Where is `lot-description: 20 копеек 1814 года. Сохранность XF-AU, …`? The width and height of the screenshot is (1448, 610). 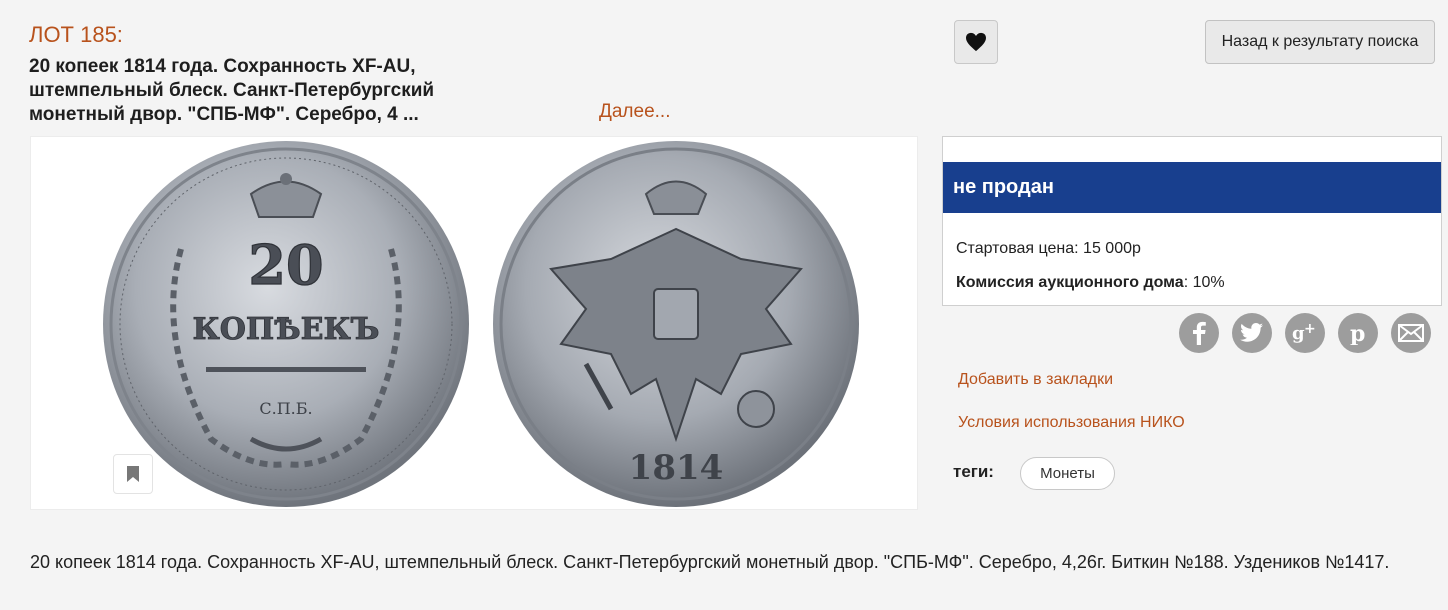
lot-description: 20 копеек 1814 года. Сохранность XF-AU, … is located at coordinates (710, 562).